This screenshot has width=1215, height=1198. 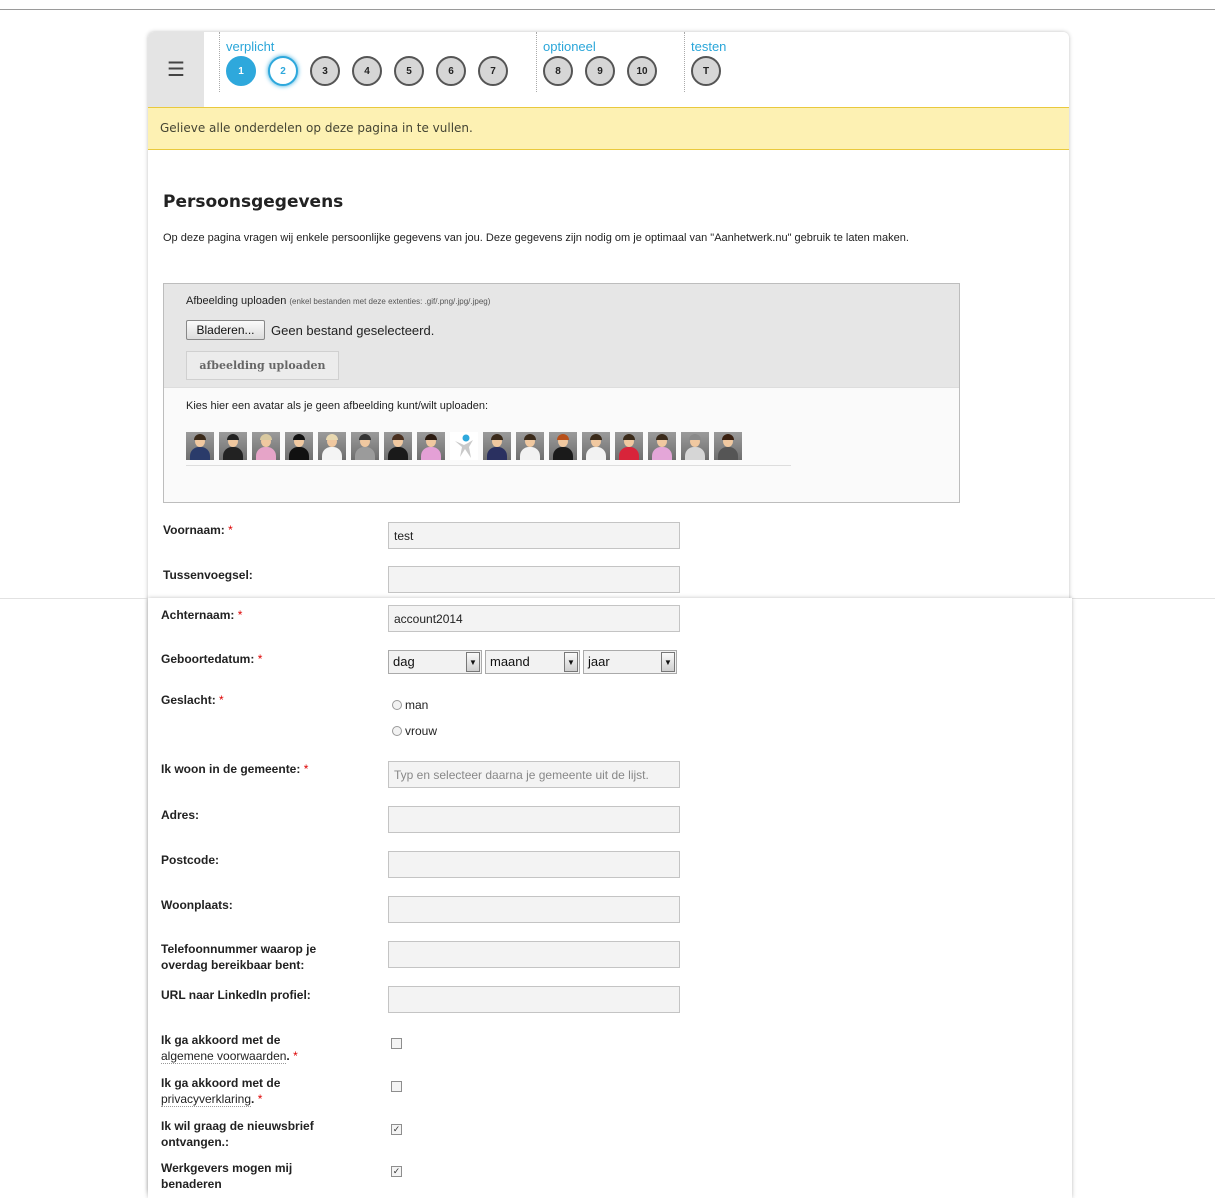 I want to click on top-divider, so click(x=607, y=9).